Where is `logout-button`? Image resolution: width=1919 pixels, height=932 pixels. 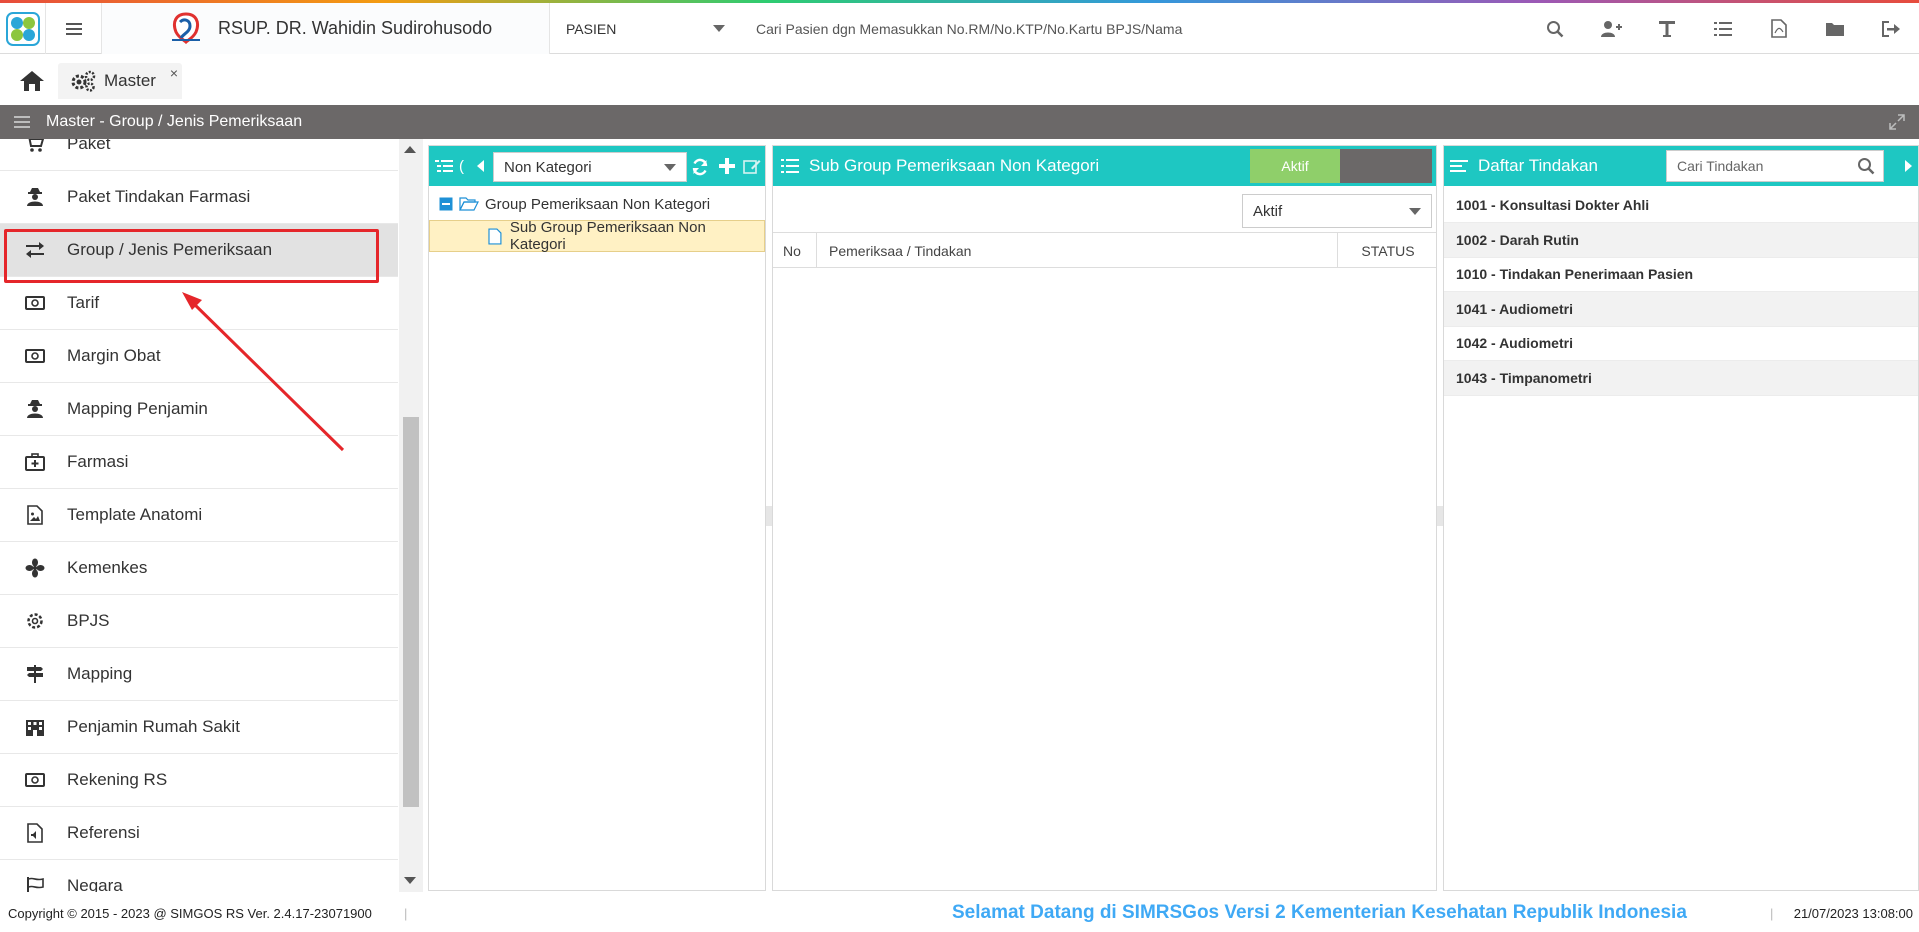
logout-button is located at coordinates (1891, 28).